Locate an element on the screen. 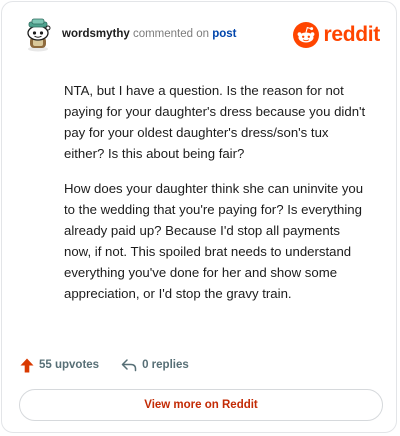 The image size is (400, 436). comment-footer: 55 upvotes 0 replies is located at coordinates (104, 365).